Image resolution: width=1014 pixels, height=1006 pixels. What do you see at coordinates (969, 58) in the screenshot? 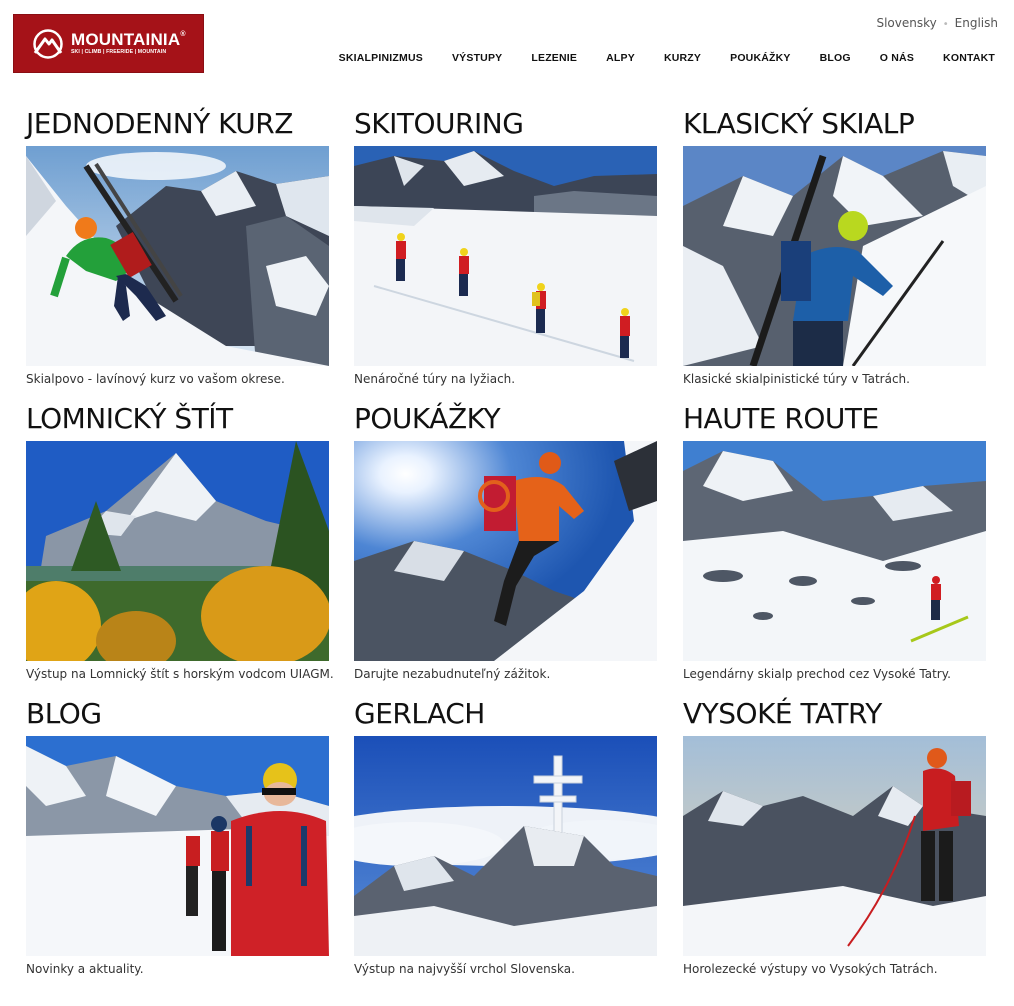
I see `nav-kontakt: KONTAKT` at bounding box center [969, 58].